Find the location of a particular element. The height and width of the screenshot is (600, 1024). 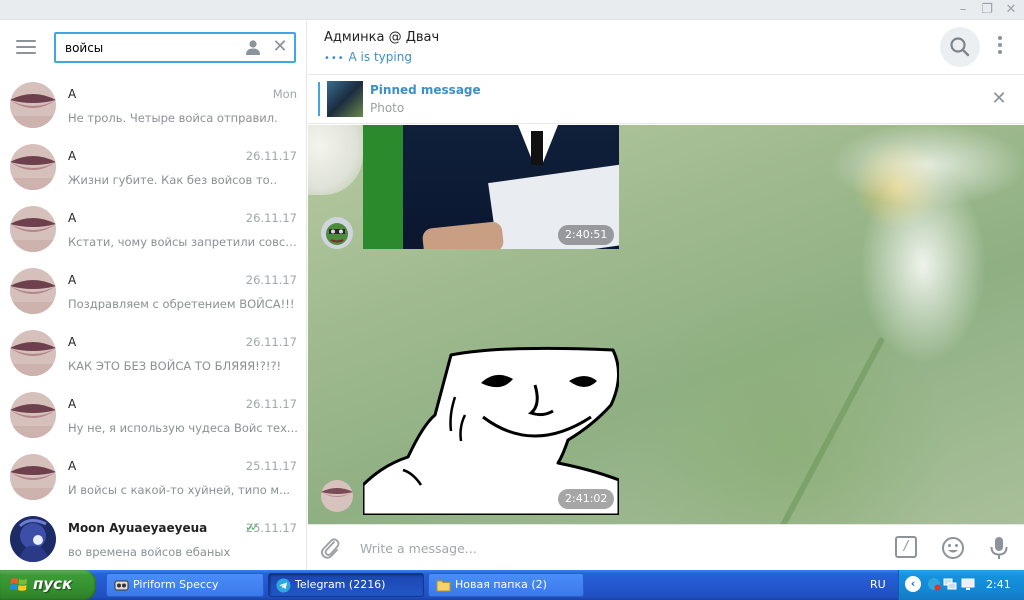

microphone-icon is located at coordinates (999, 548).